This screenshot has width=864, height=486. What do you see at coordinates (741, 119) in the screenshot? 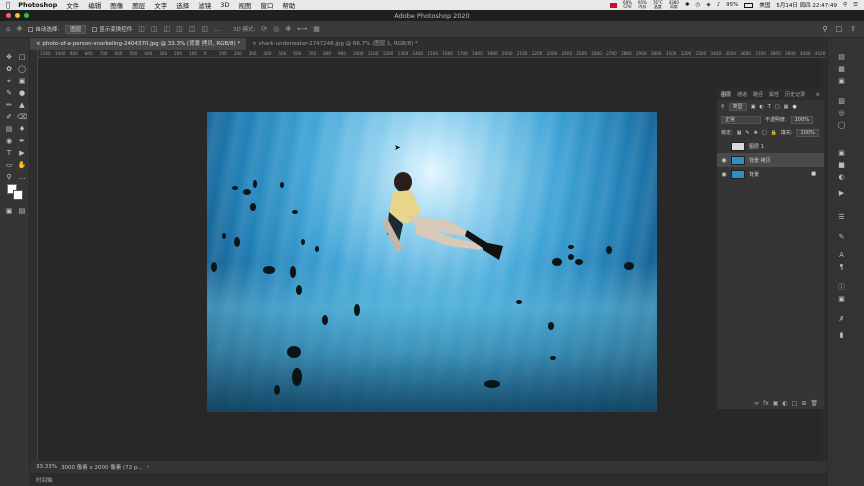
I see `blend-mode-dropdown: 正常` at bounding box center [741, 119].